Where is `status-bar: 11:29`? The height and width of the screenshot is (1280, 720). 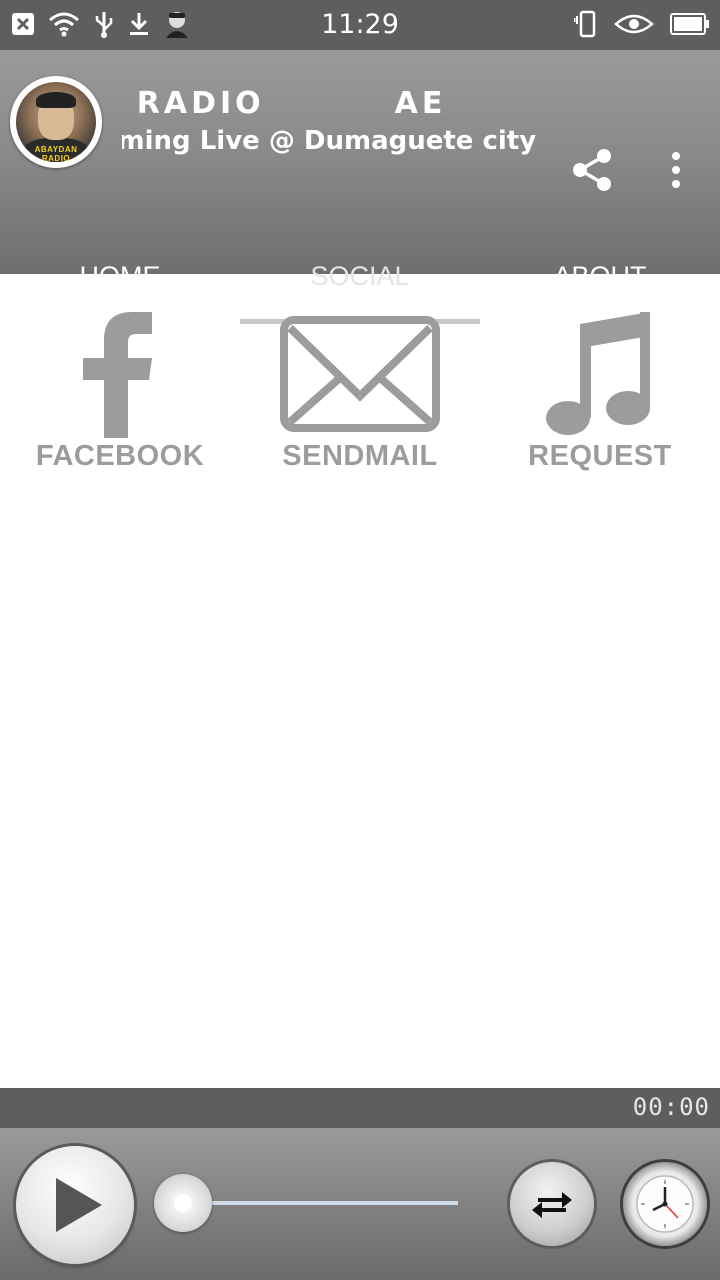 status-bar: 11:29 is located at coordinates (360, 25).